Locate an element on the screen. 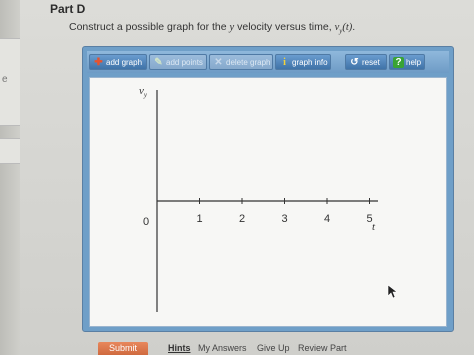  reset-button: ↺ reset is located at coordinates (366, 62).